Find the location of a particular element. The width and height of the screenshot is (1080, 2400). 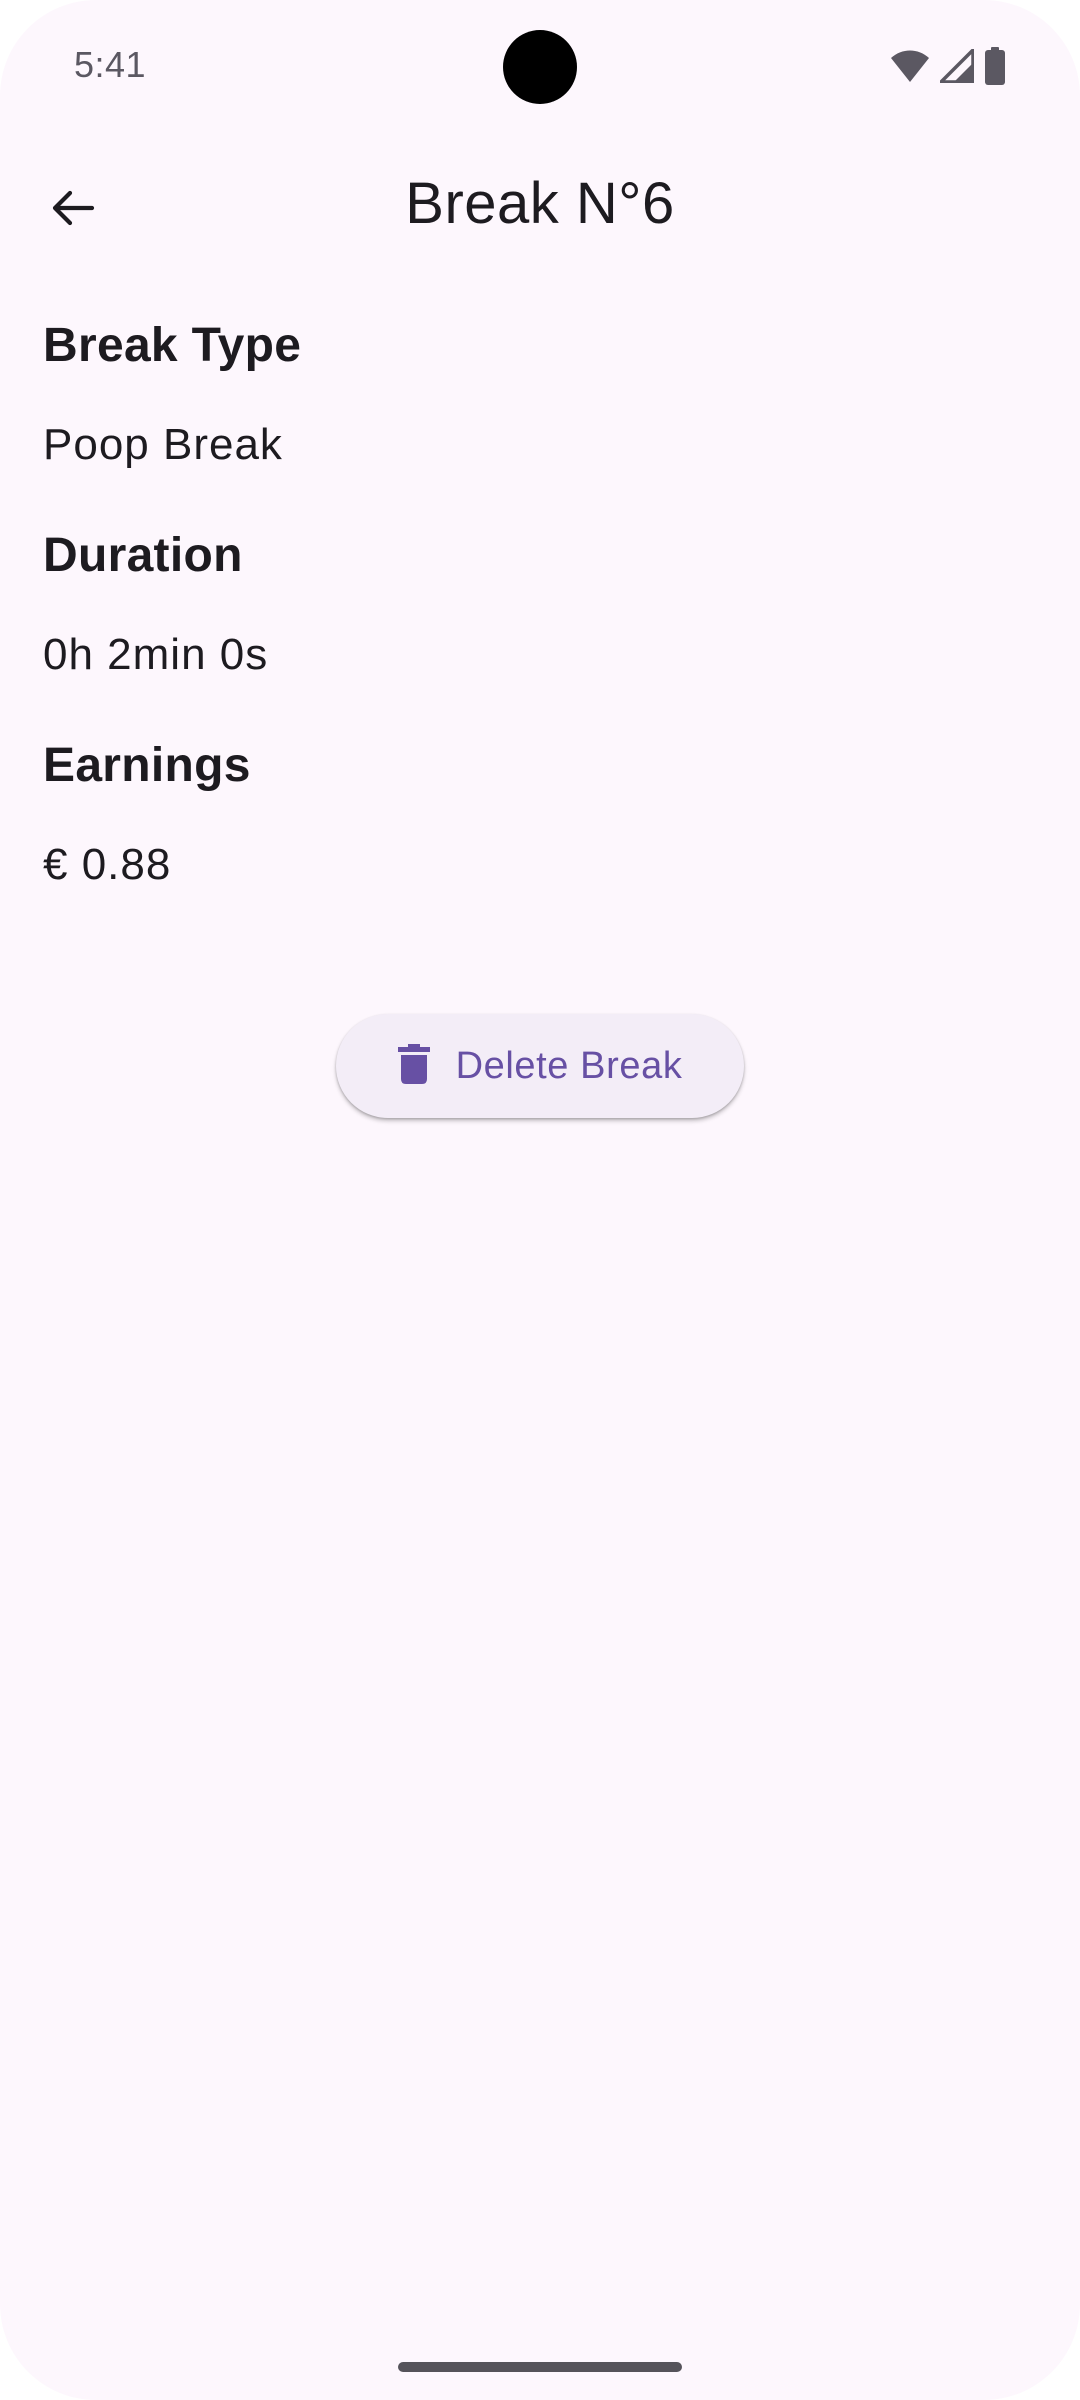

break-type-value: Poop Break is located at coordinates (163, 444).